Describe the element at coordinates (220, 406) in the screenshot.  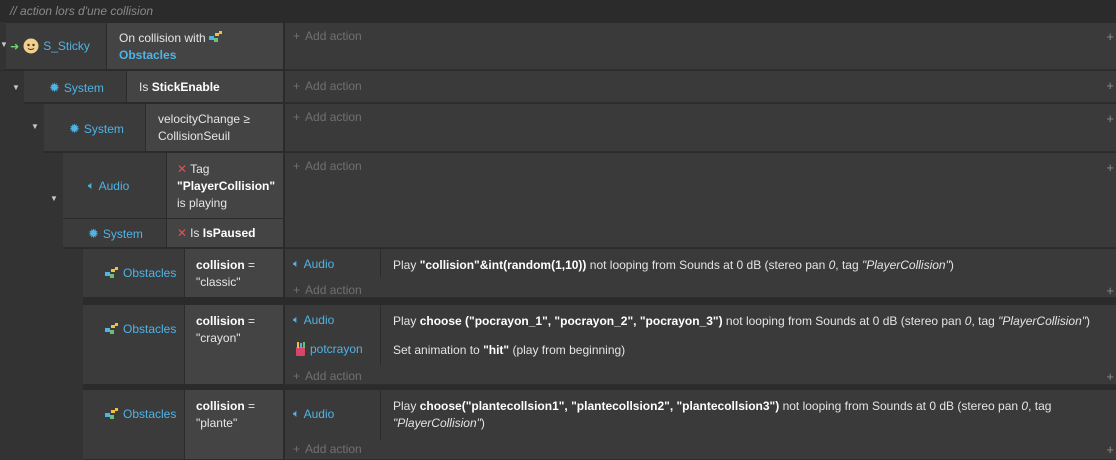
I see `sub3-condition-name: collision` at that location.